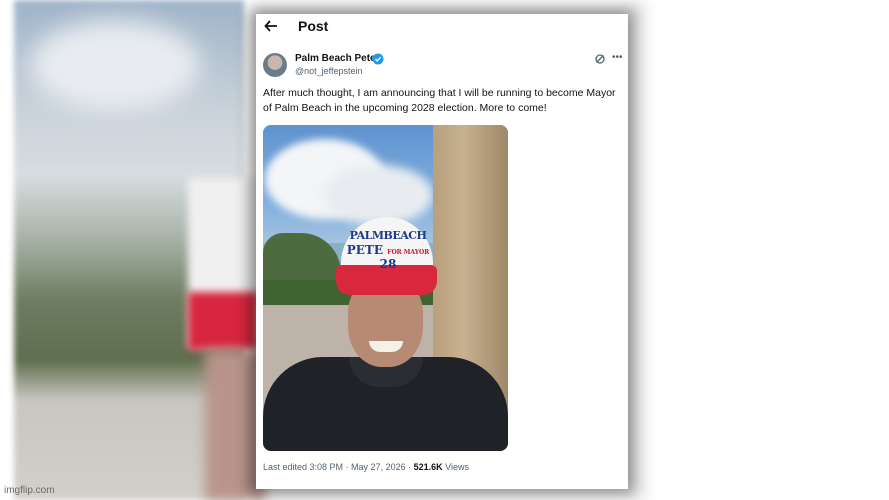 The height and width of the screenshot is (500, 889). Describe the element at coordinates (408, 252) in the screenshot. I see `hat-text-for-mayor: FOR MAYOR` at that location.